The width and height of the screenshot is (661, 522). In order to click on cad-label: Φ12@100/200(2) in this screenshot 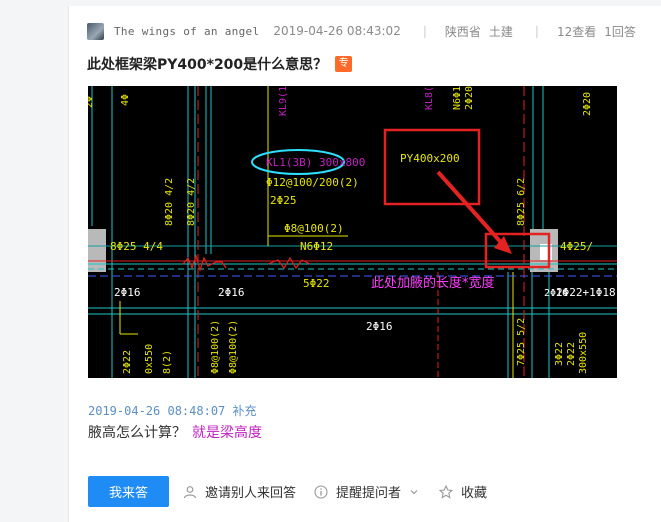, I will do `click(312, 182)`.